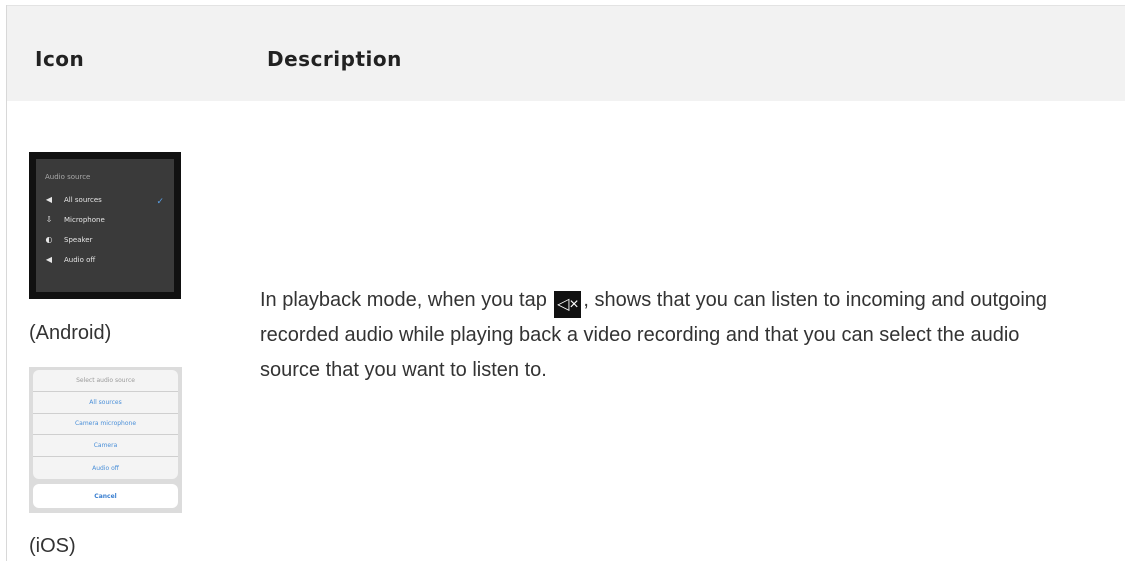 The image size is (1125, 561). I want to click on ios-cancel-button: Cancel, so click(105, 496).